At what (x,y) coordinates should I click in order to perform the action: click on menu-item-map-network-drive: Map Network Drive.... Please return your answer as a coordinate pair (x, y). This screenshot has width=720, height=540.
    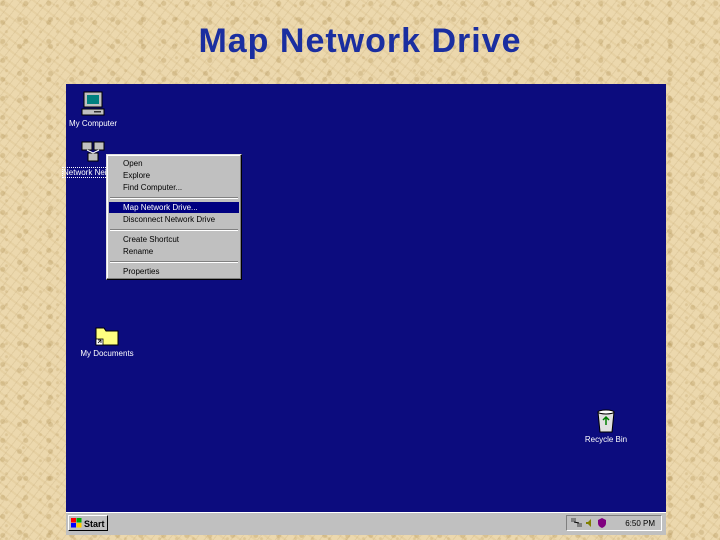
    Looking at the image, I should click on (174, 207).